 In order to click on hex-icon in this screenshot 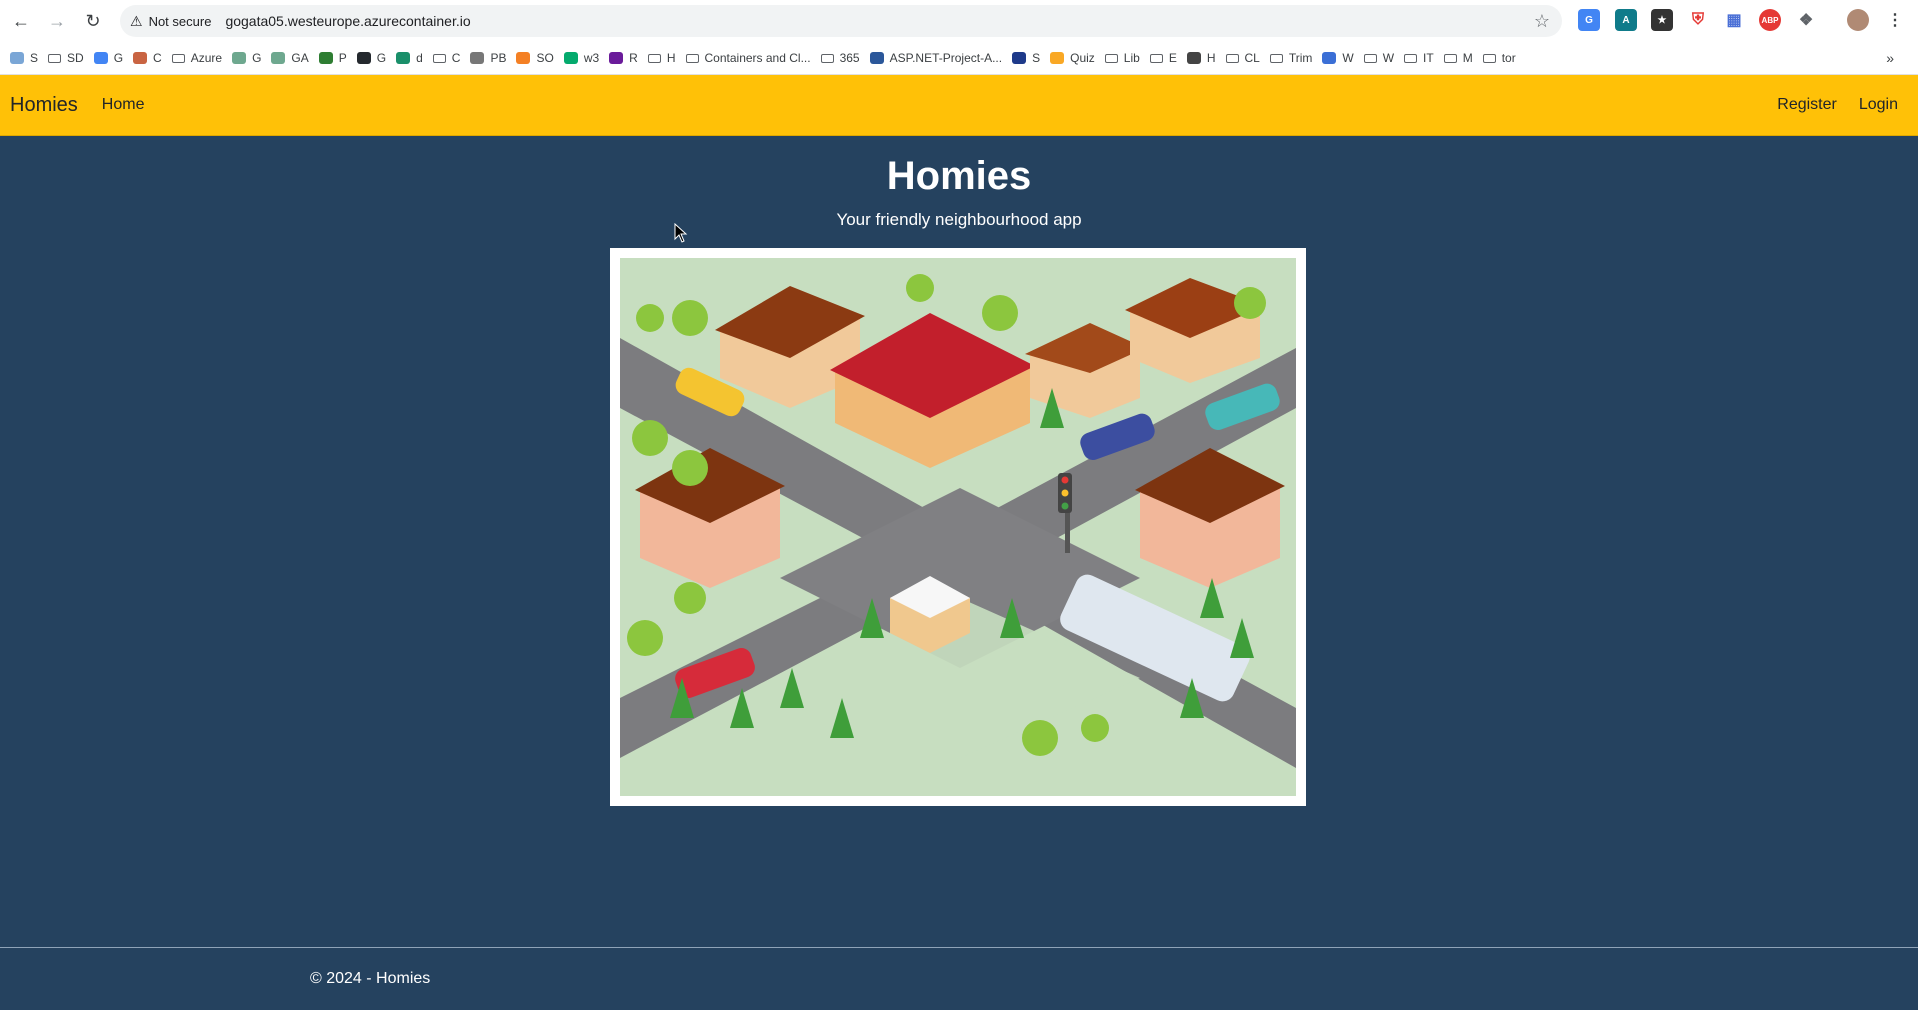, I will do `click(1329, 58)`.